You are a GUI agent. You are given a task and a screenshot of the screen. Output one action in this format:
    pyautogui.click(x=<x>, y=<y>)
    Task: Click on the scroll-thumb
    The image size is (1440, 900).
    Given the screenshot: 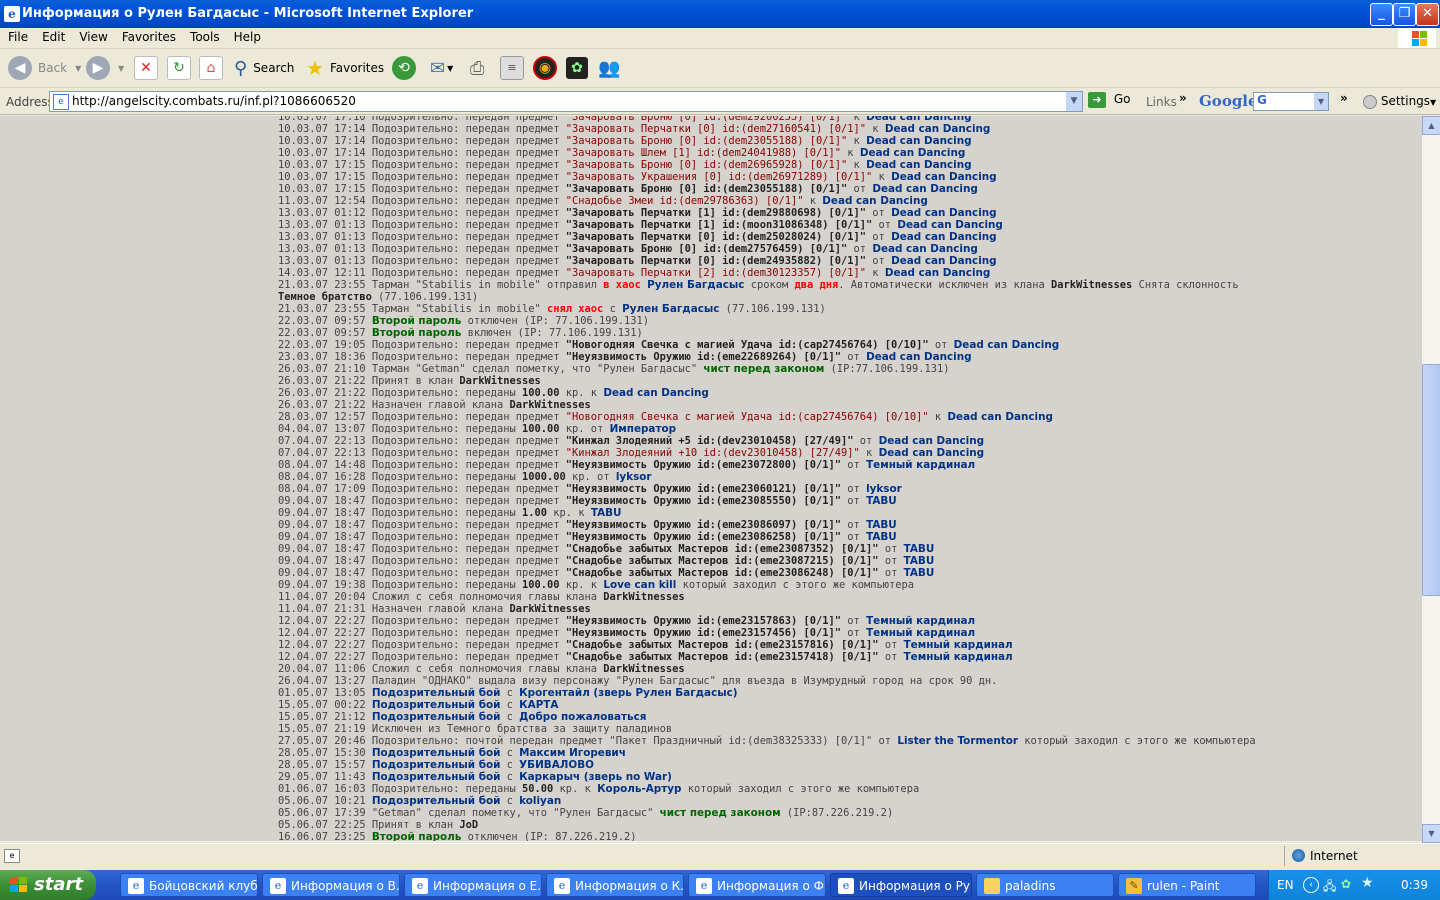 What is the action you would take?
    pyautogui.click(x=1431, y=480)
    